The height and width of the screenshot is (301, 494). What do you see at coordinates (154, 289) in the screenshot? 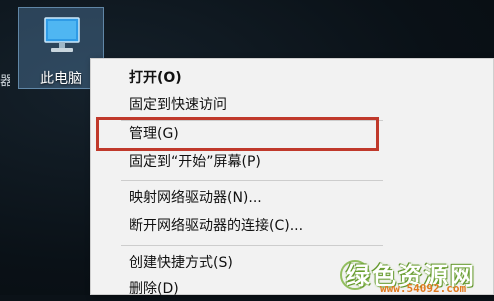
I see `menu-item-delete: 删除(D)` at bounding box center [154, 289].